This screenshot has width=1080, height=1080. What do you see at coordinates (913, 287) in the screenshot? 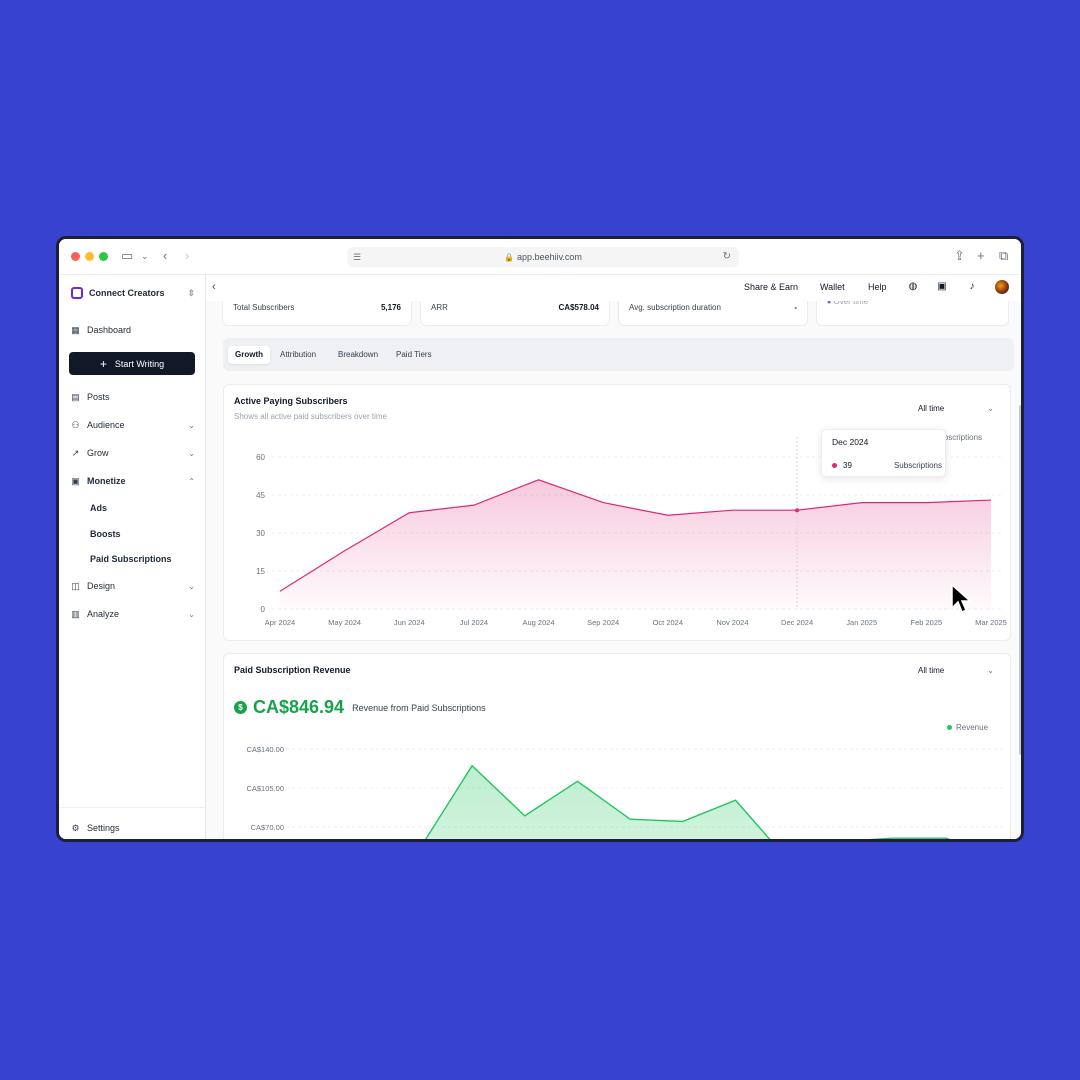
I see `globe-icon: ◍` at bounding box center [913, 287].